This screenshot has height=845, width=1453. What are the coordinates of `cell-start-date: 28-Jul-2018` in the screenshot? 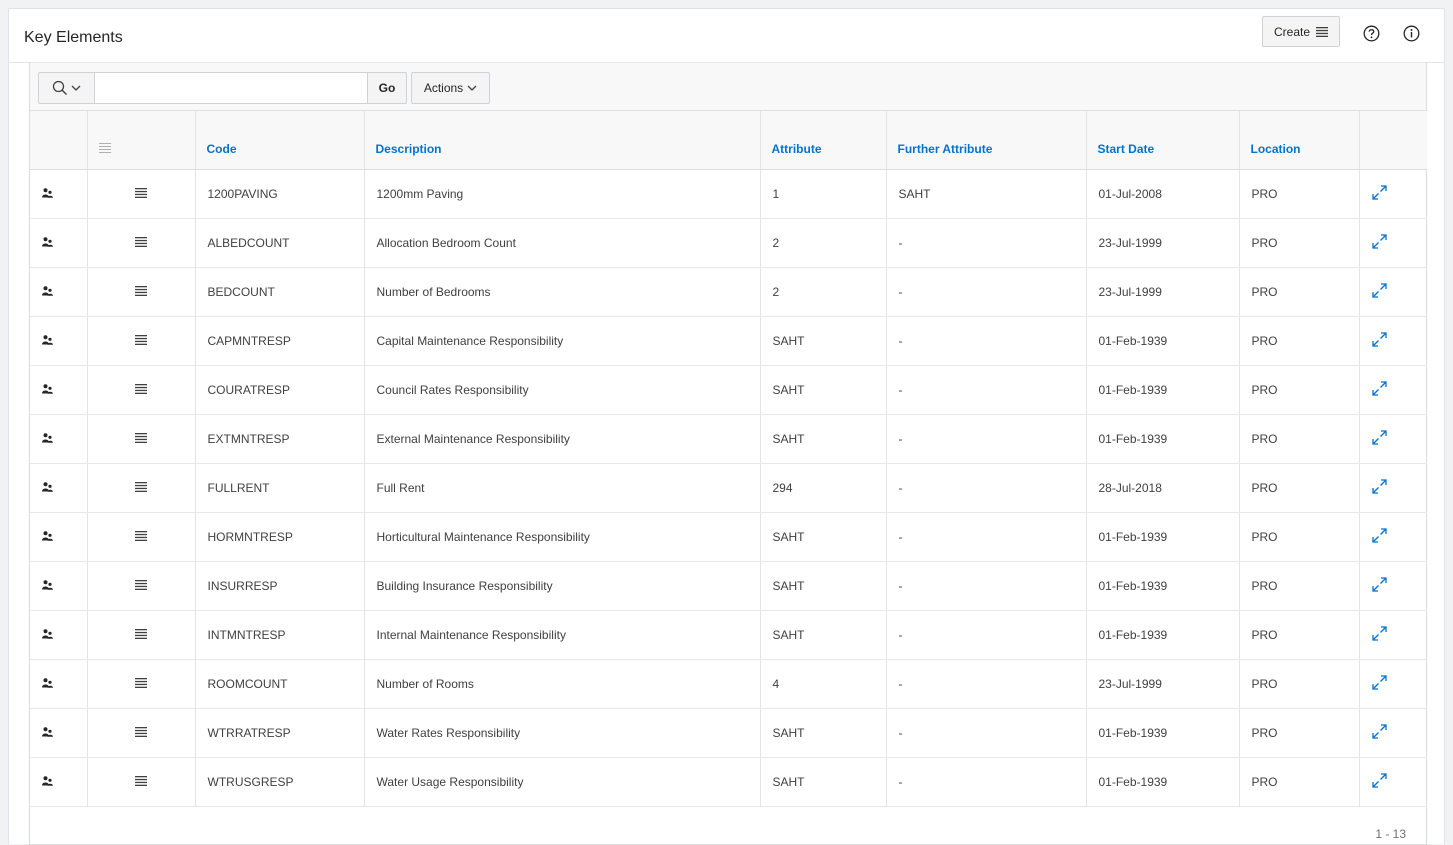 It's located at (1163, 488).